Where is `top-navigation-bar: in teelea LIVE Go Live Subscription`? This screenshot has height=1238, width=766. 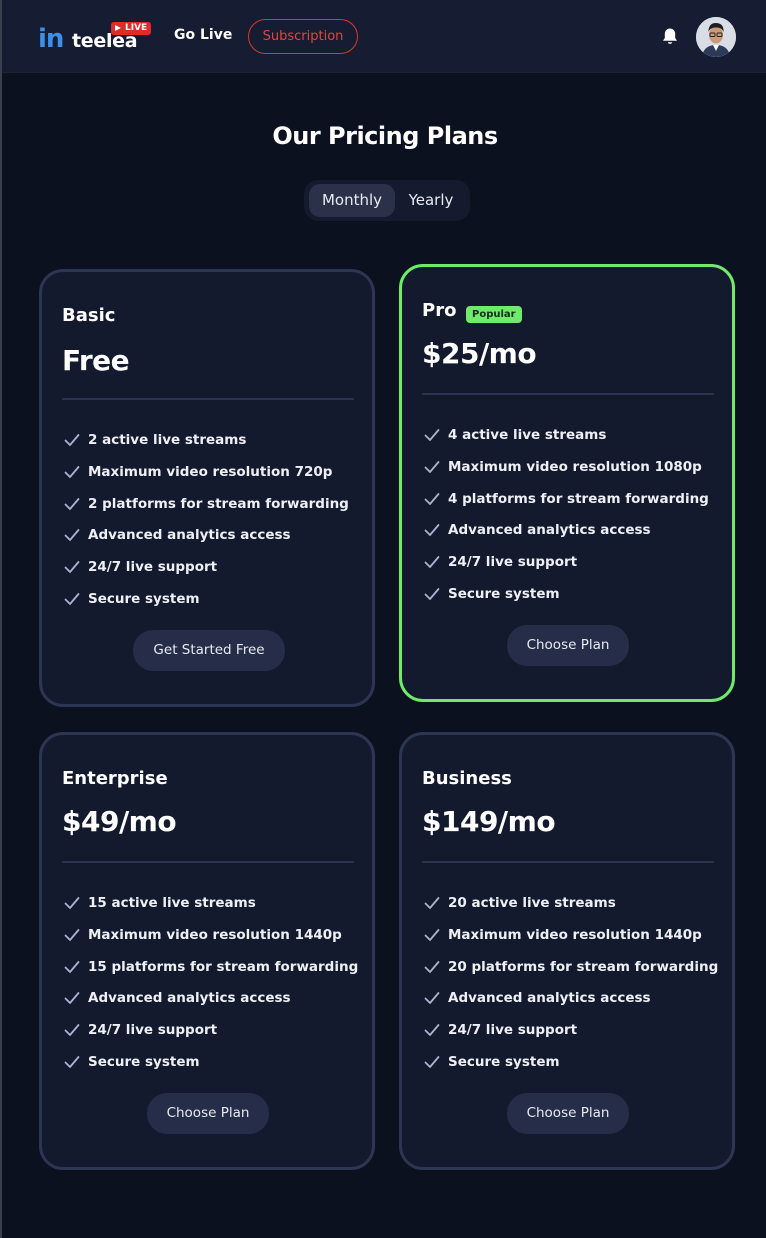 top-navigation-bar: in teelea LIVE Go Live Subscription is located at coordinates (384, 36).